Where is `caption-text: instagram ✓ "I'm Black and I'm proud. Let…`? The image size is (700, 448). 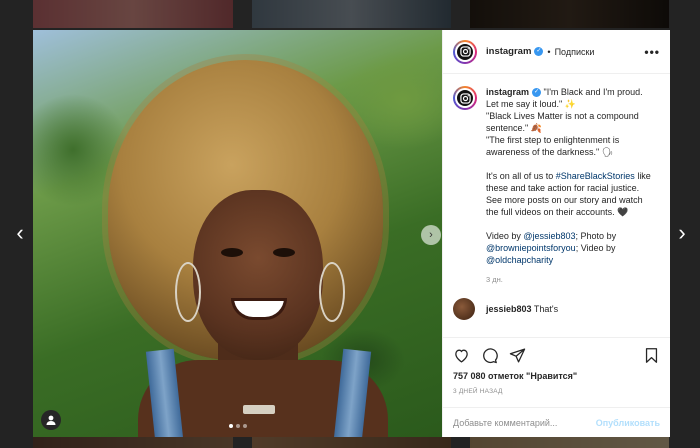
caption-text: instagram ✓ "I'm Black and I'm proud. Let… is located at coordinates (571, 186).